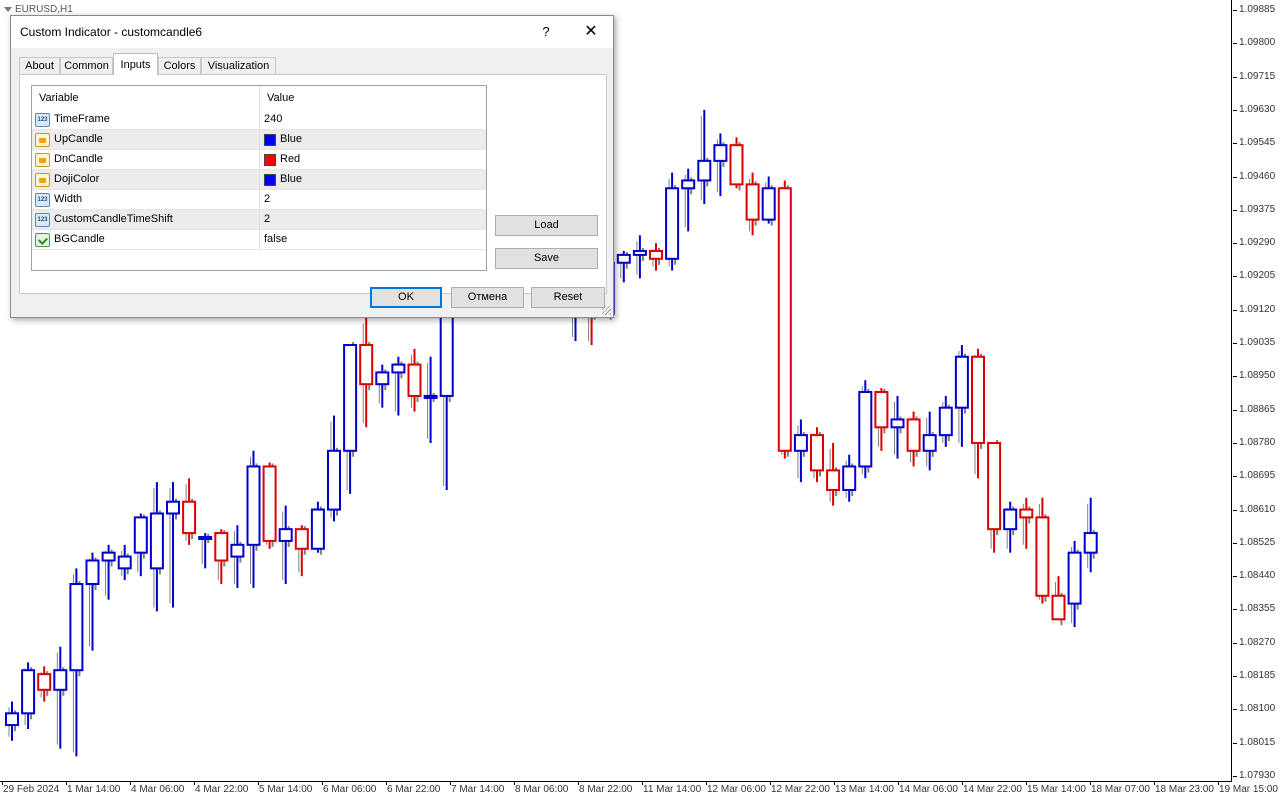  What do you see at coordinates (238, 65) in the screenshot?
I see `tab-visualization: Visualization` at bounding box center [238, 65].